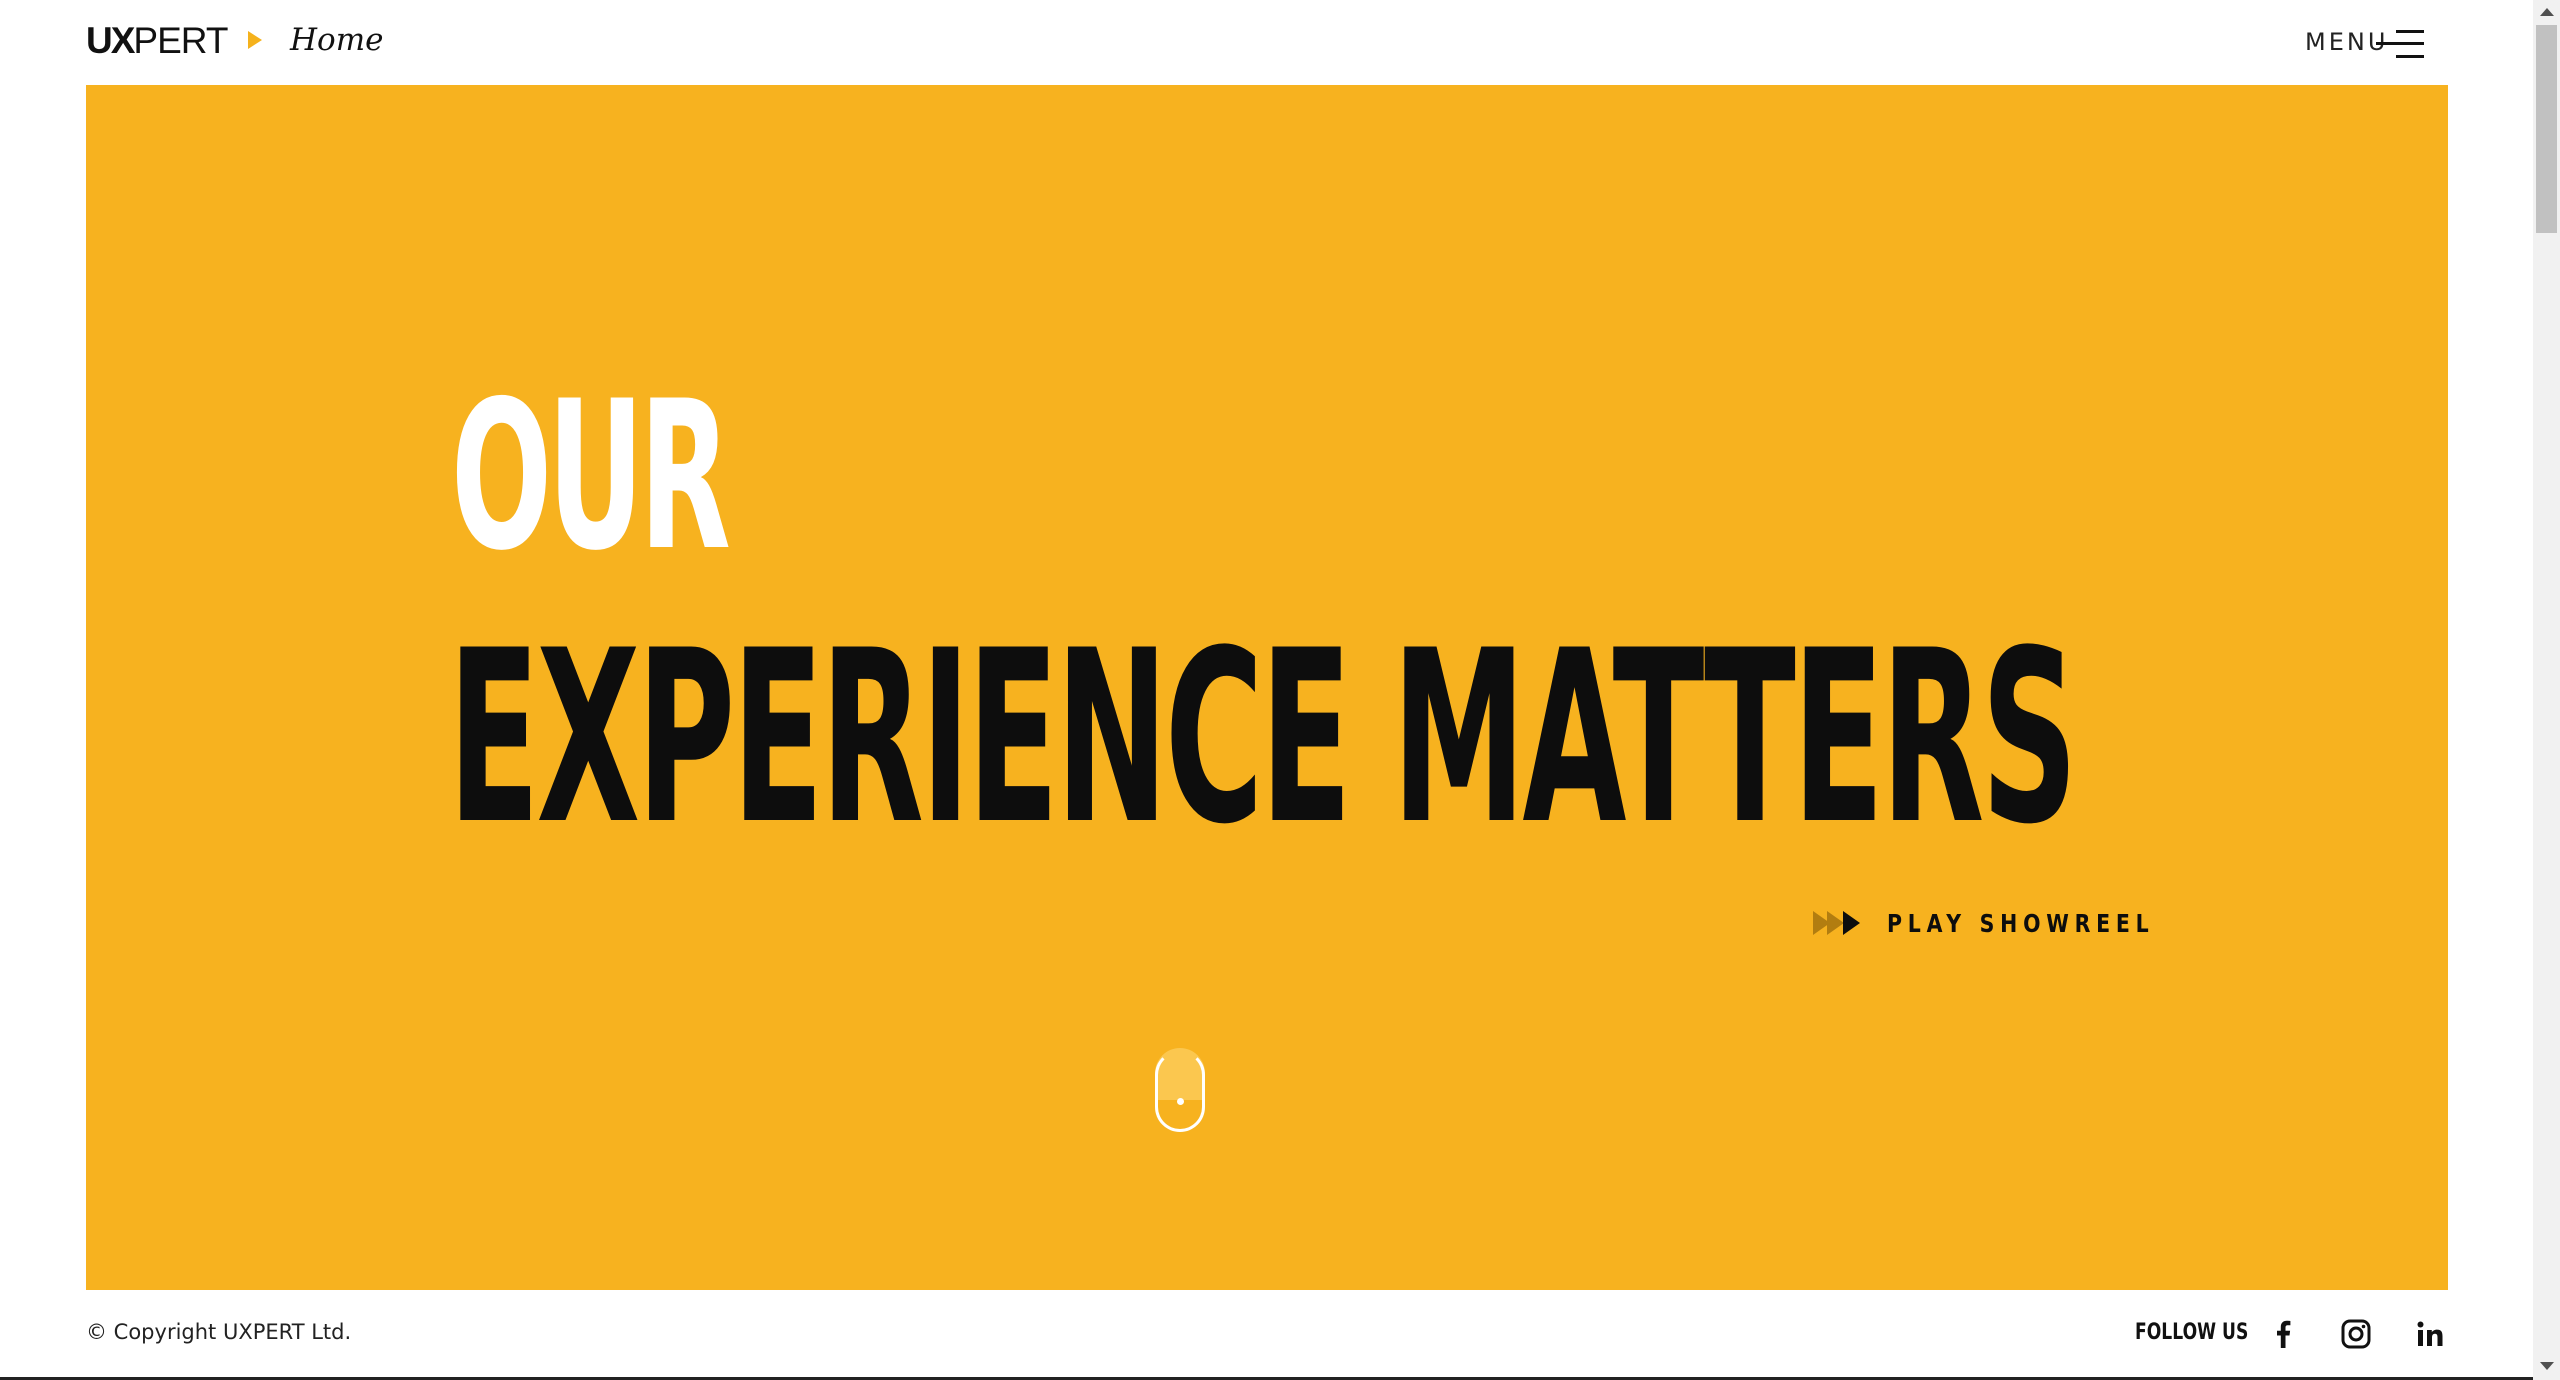  What do you see at coordinates (2547, 1366) in the screenshot?
I see `scroll-down-arrow-icon` at bounding box center [2547, 1366].